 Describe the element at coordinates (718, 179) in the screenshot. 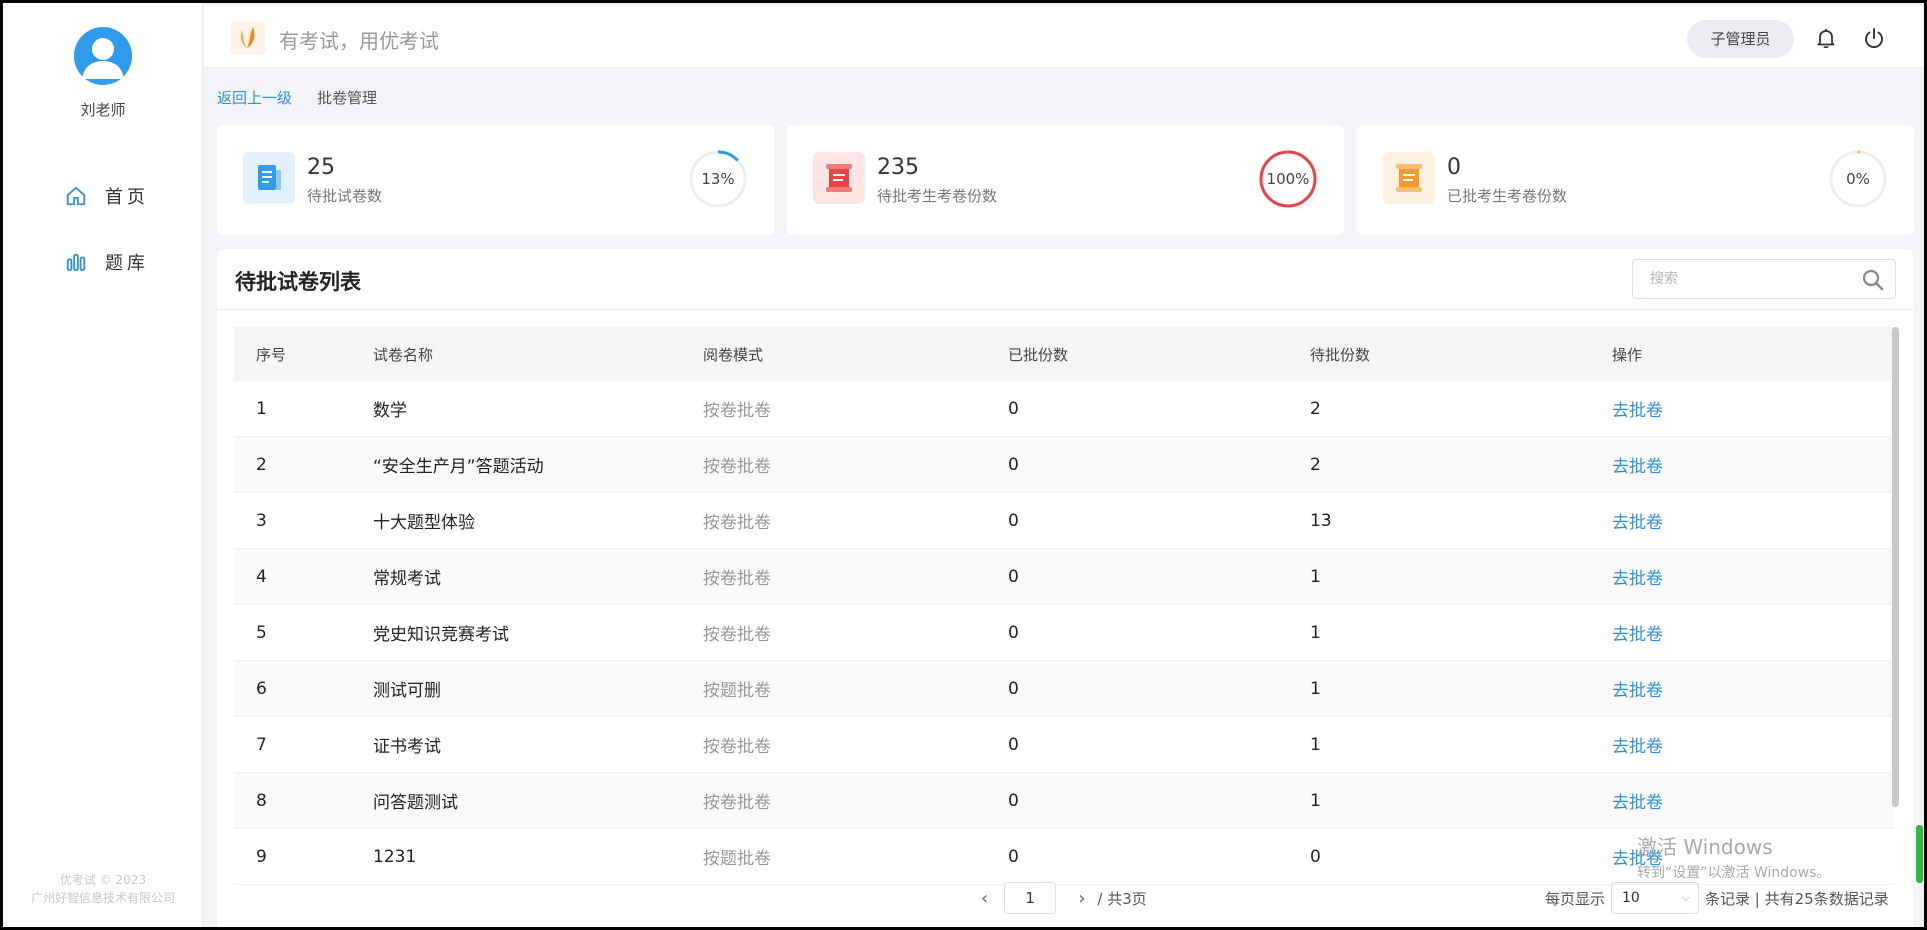

I see `progress-percent: 13%` at that location.